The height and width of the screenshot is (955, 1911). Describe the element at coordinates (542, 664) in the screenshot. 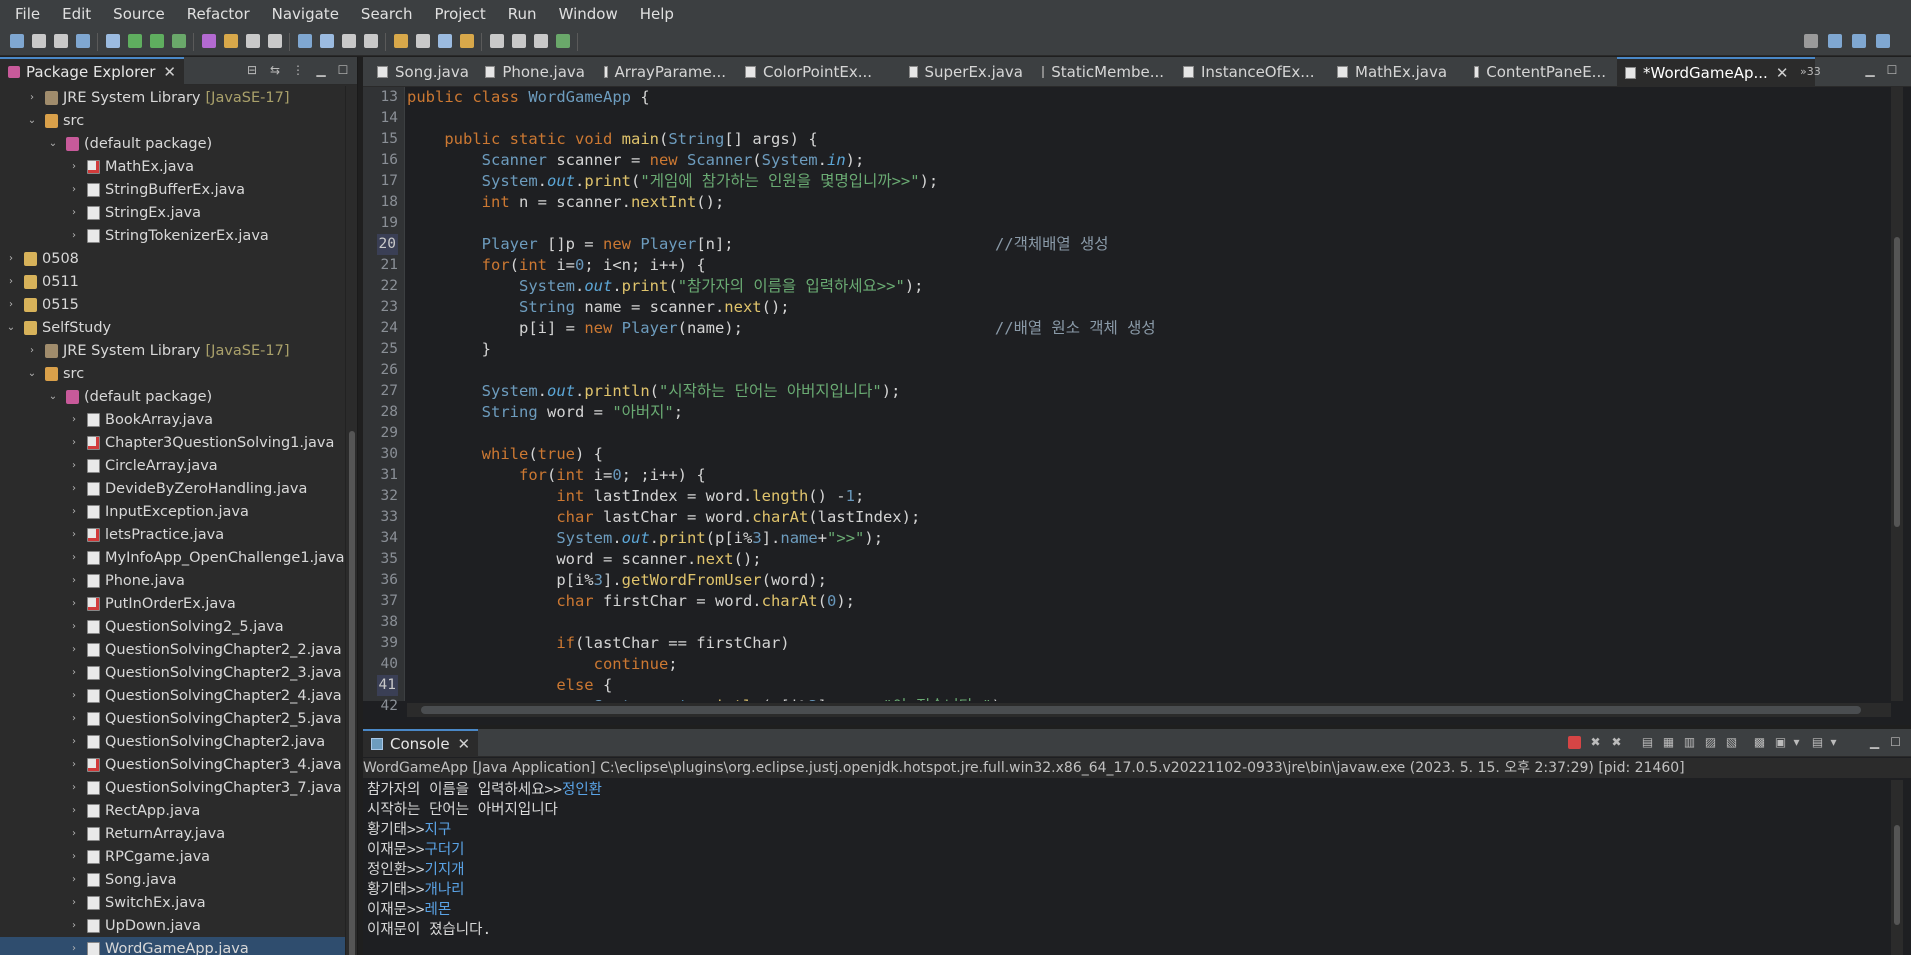

I see `code-line: continue;` at that location.